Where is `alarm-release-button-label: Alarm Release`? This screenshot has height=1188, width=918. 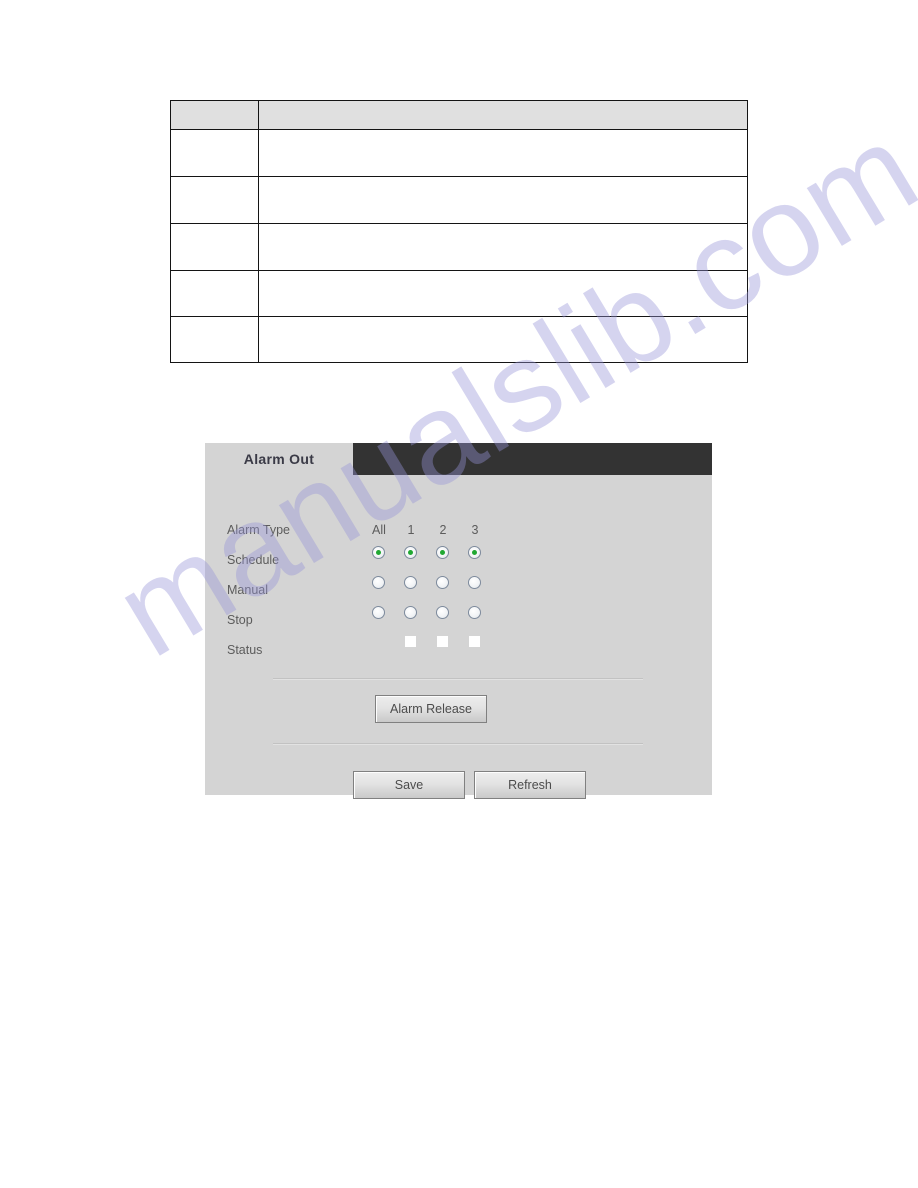 alarm-release-button-label: Alarm Release is located at coordinates (431, 709).